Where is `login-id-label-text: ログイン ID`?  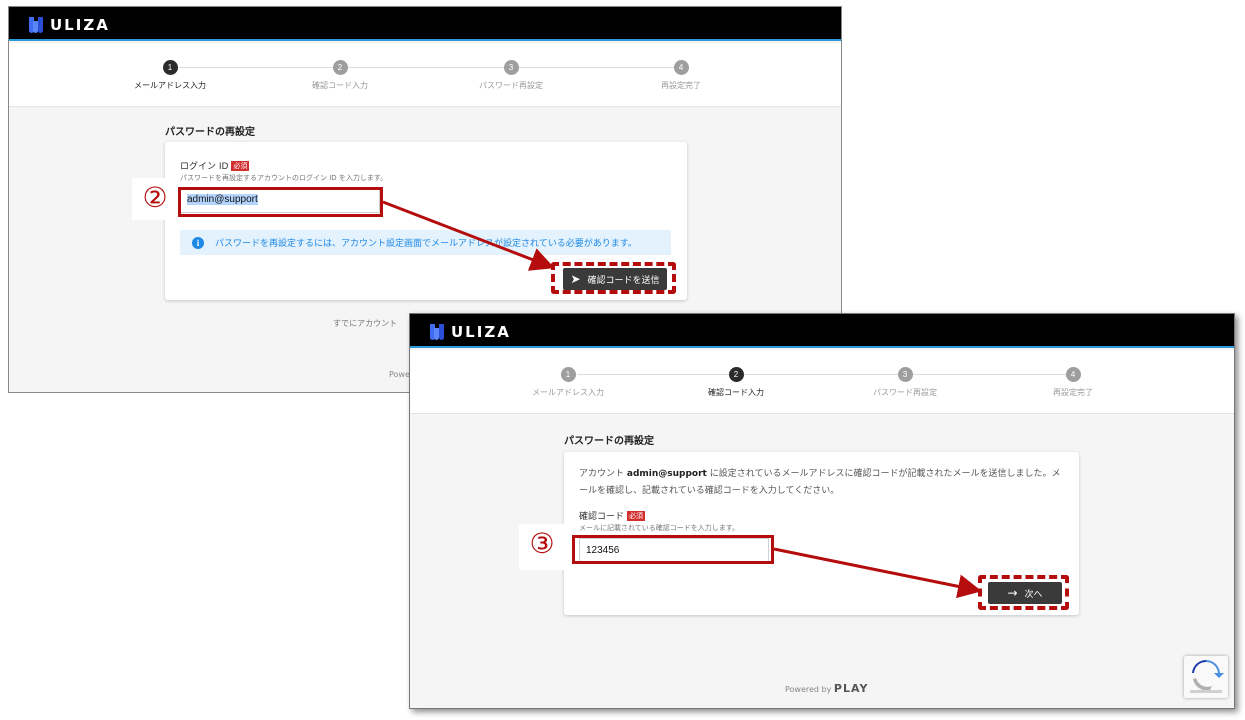
login-id-label-text: ログイン ID is located at coordinates (204, 167).